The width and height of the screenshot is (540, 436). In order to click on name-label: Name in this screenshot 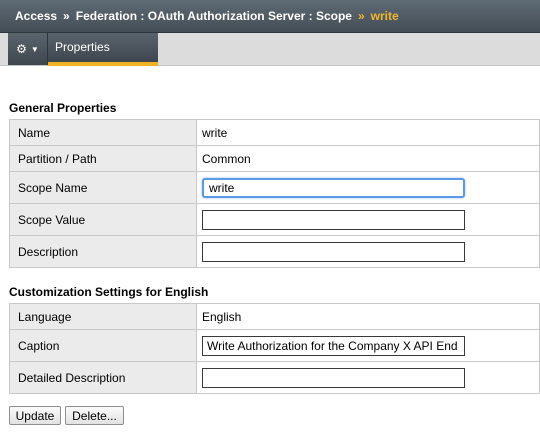, I will do `click(103, 132)`.